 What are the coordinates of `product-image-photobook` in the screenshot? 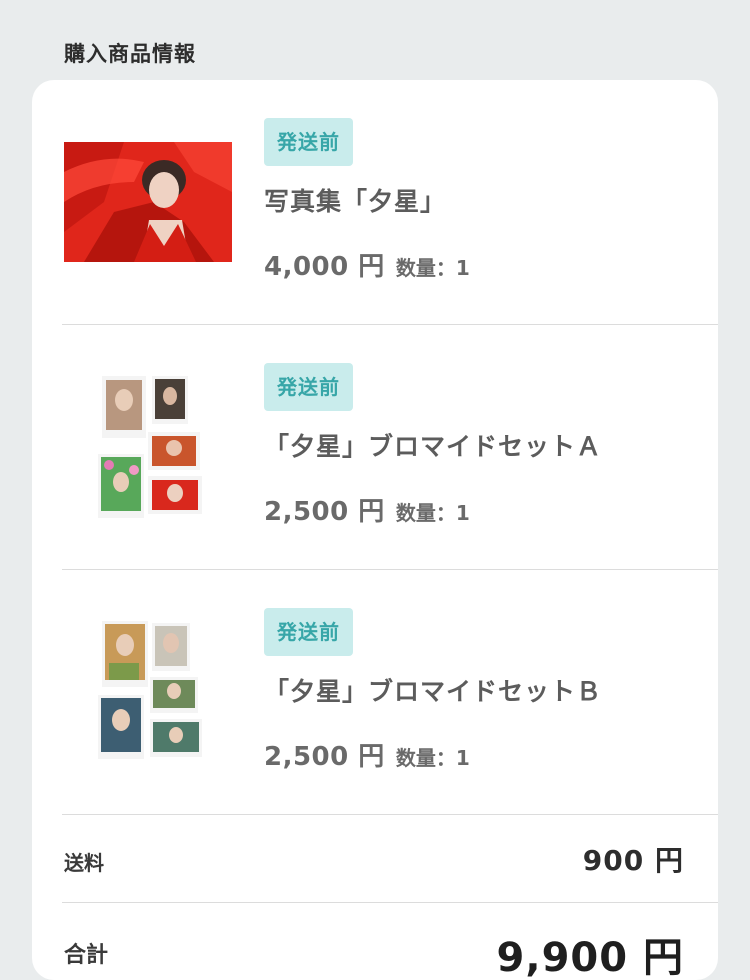 It's located at (148, 202).